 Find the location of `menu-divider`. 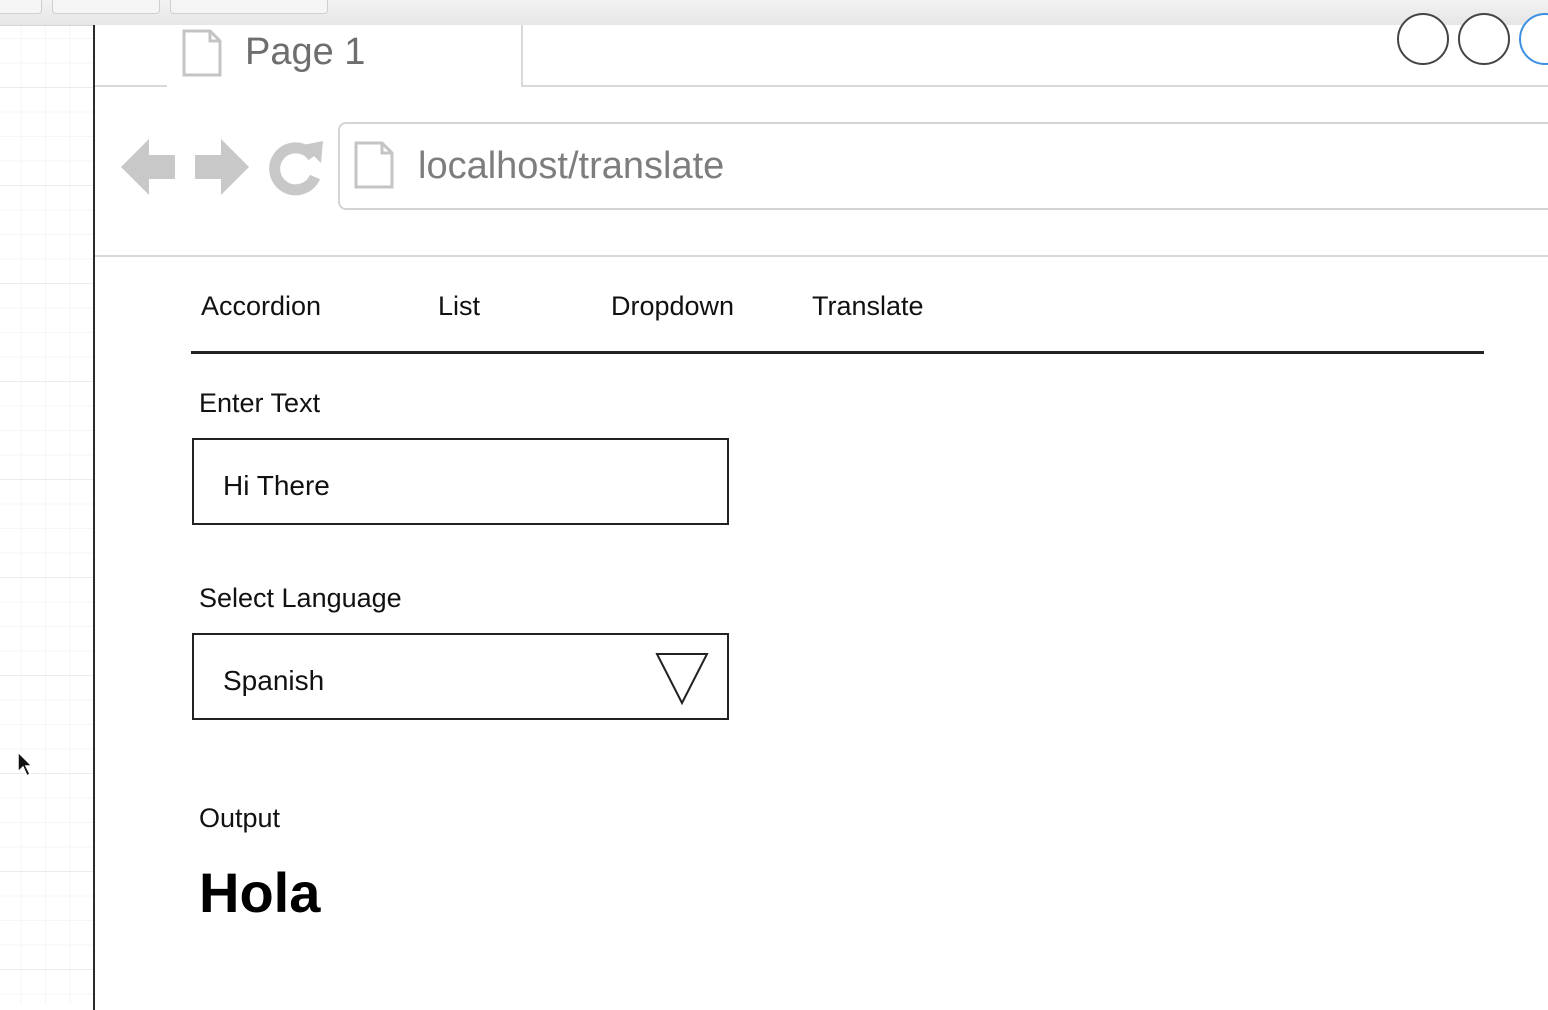

menu-divider is located at coordinates (837, 352).